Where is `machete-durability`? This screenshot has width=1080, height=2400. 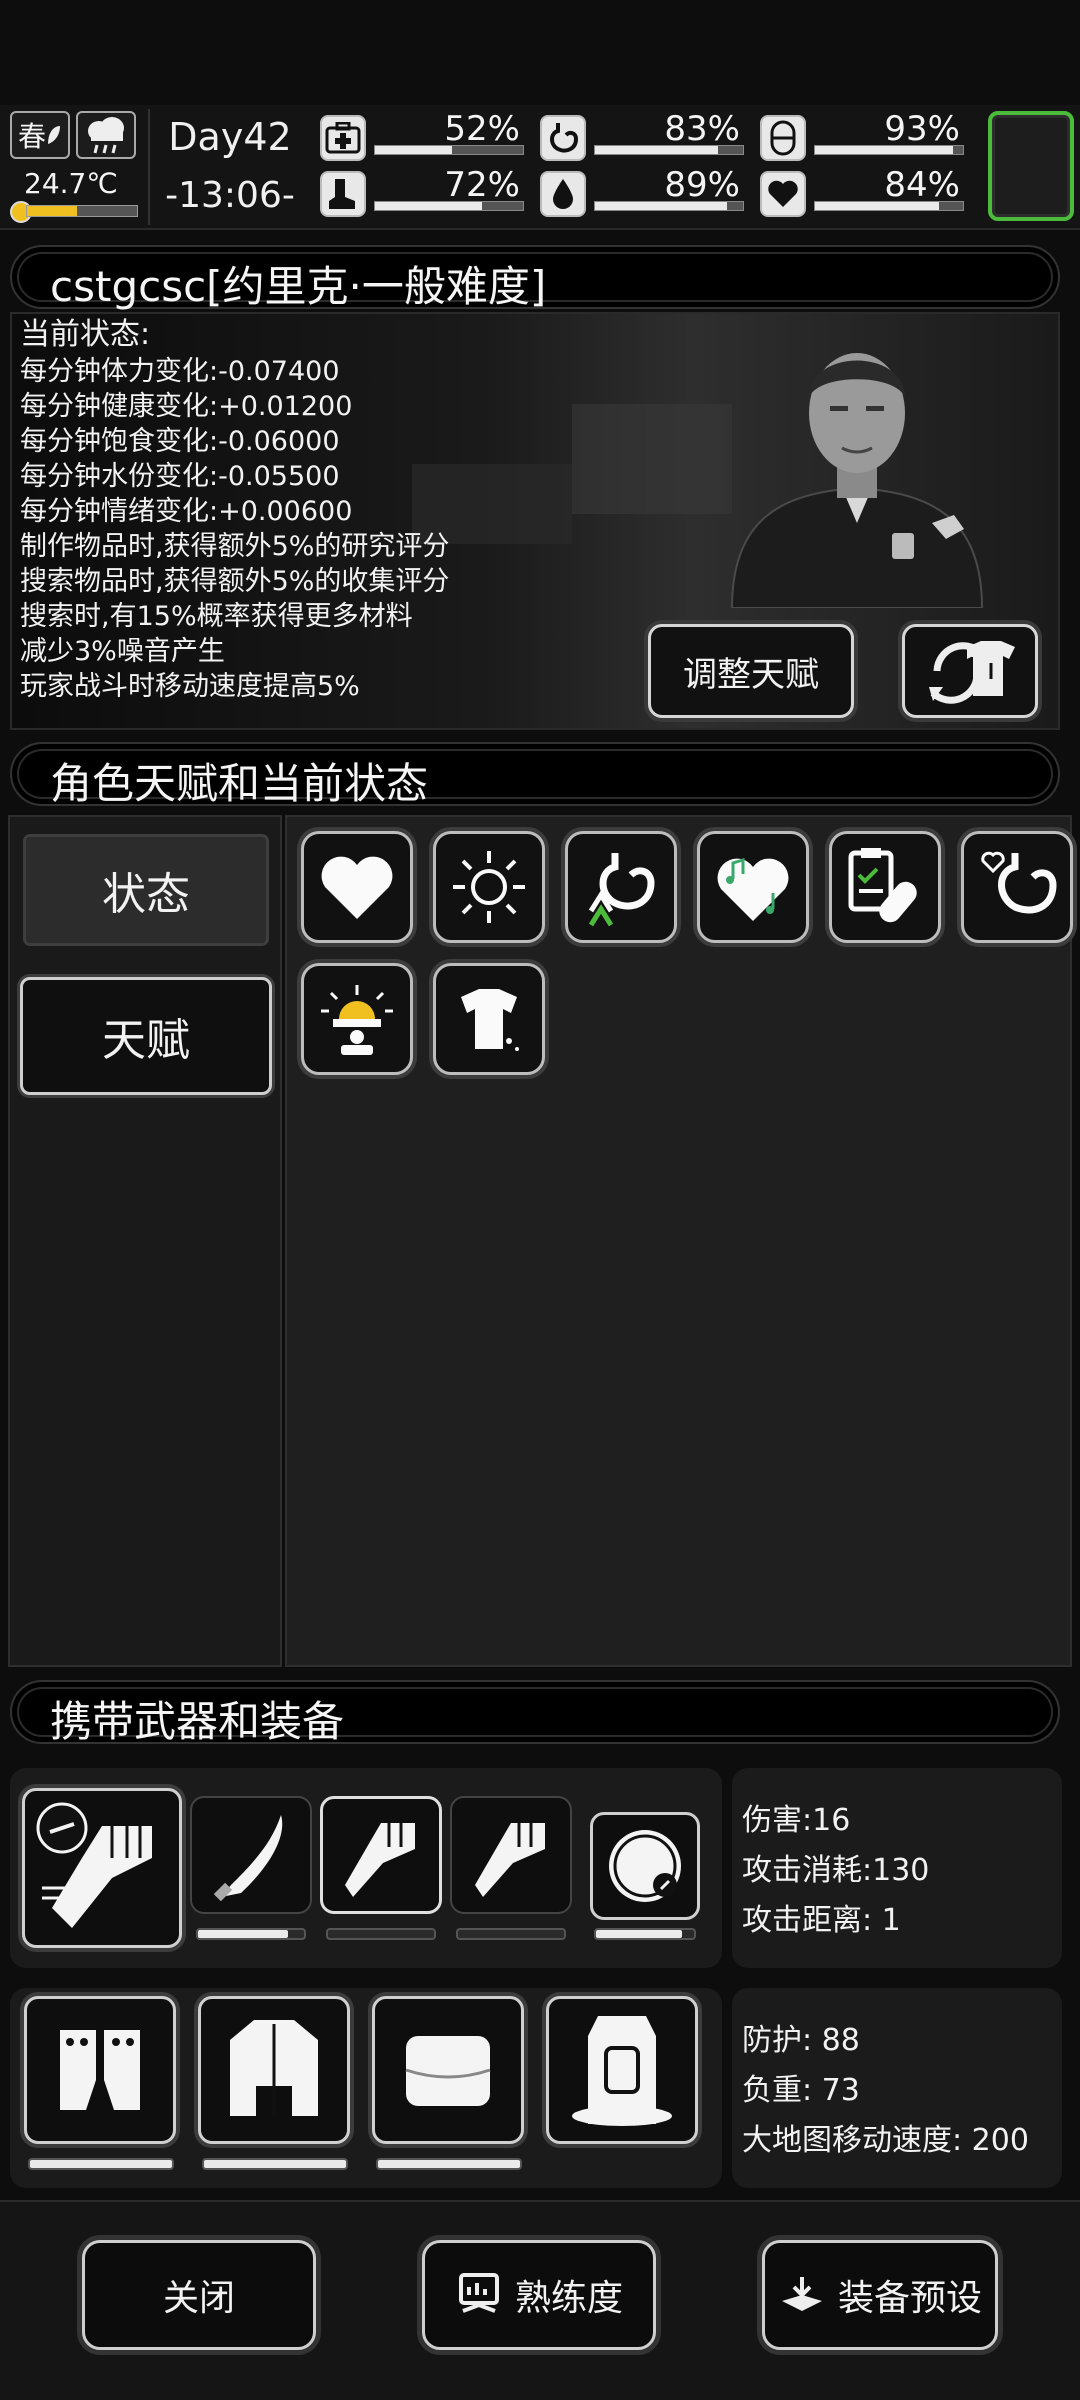
machete-durability is located at coordinates (251, 1934).